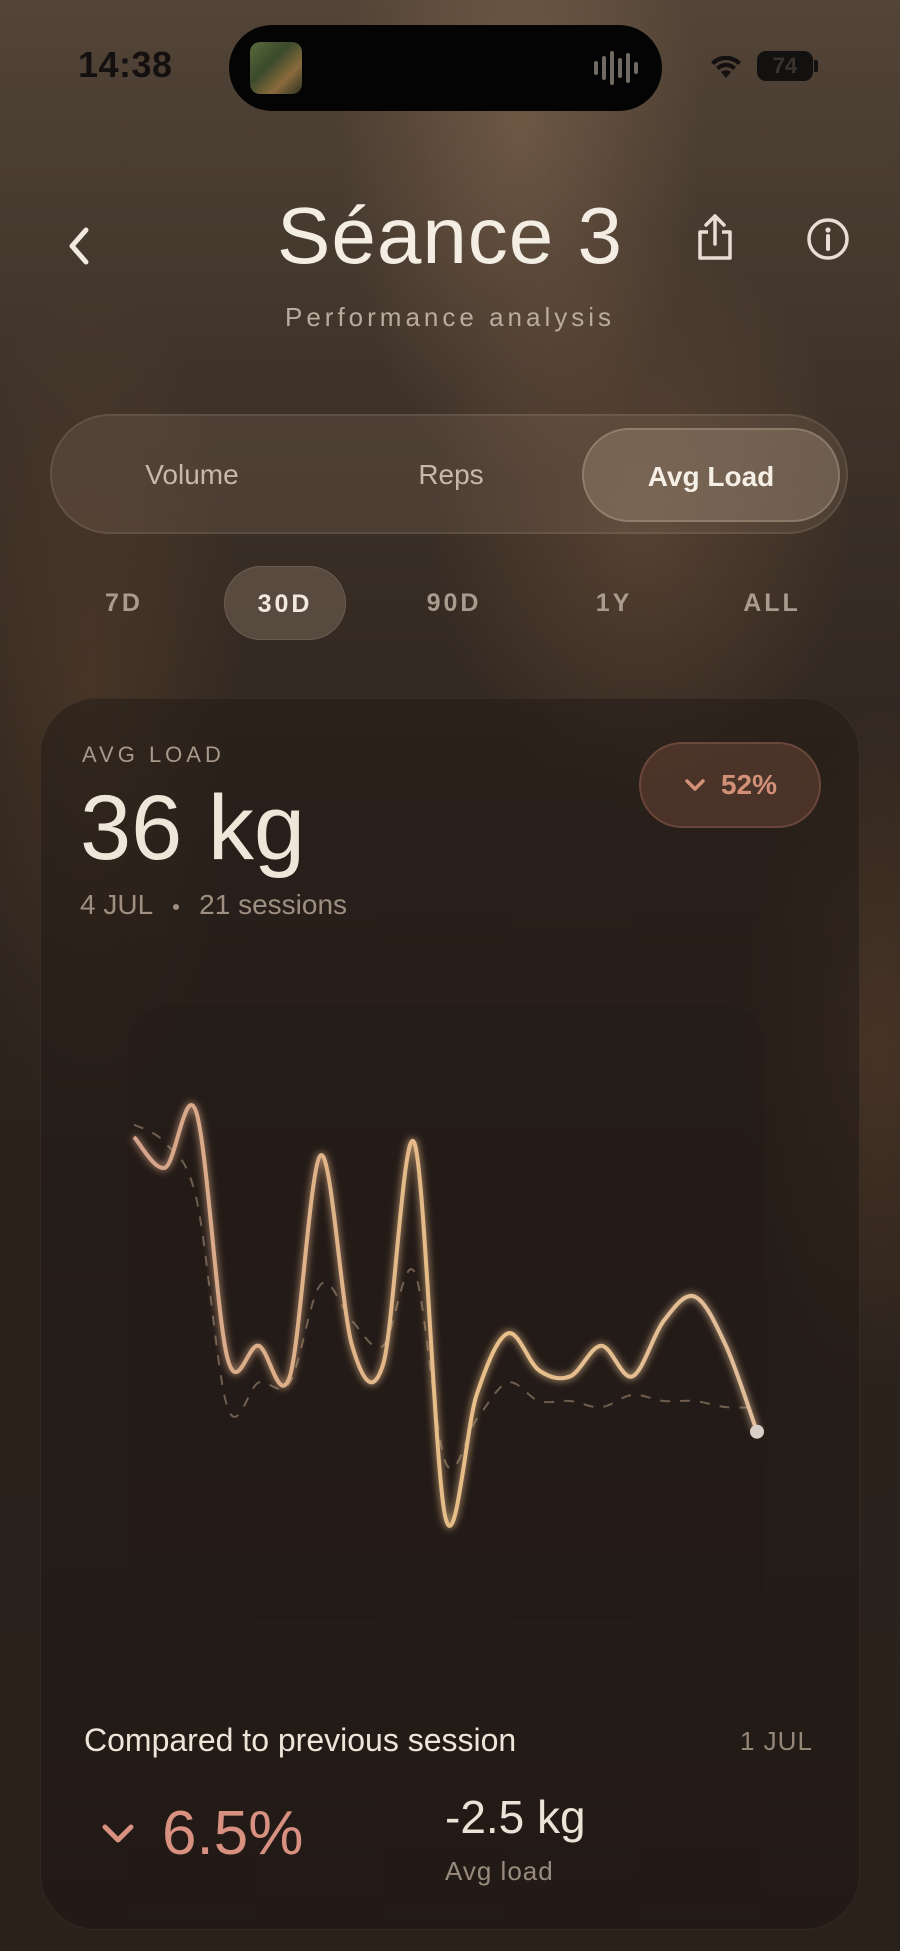 Image resolution: width=900 pixels, height=1951 pixels. I want to click on comparison-label: Compared to previous session, so click(300, 1740).